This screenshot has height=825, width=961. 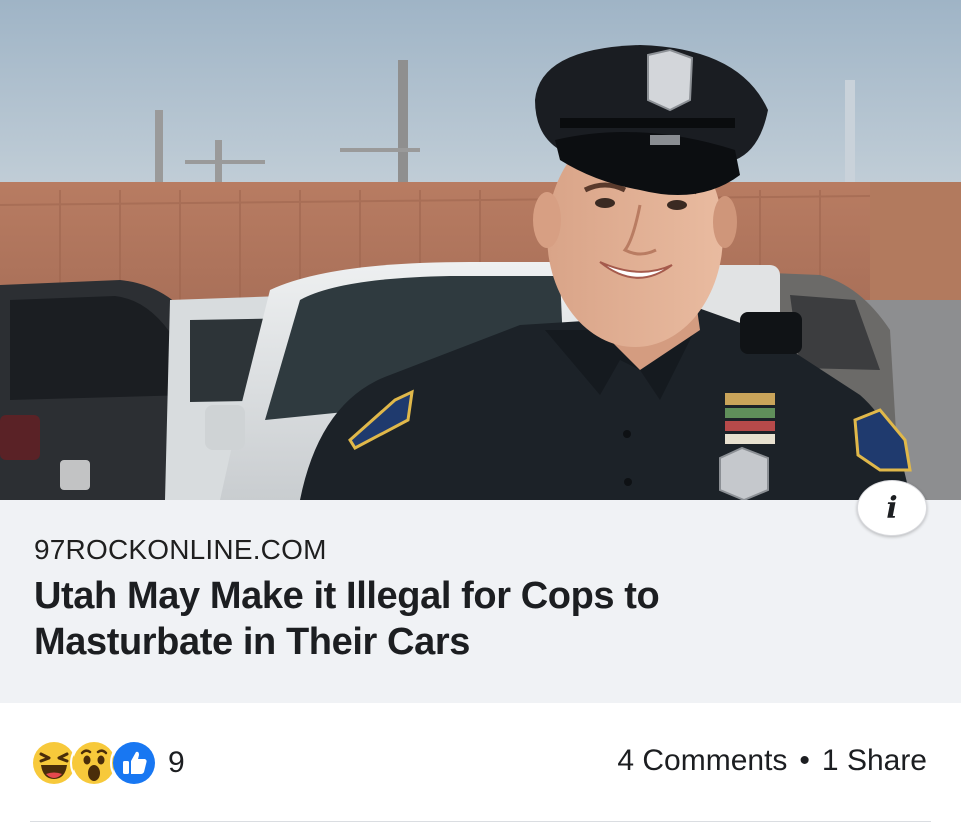 What do you see at coordinates (892, 508) in the screenshot?
I see `info-icon: i` at bounding box center [892, 508].